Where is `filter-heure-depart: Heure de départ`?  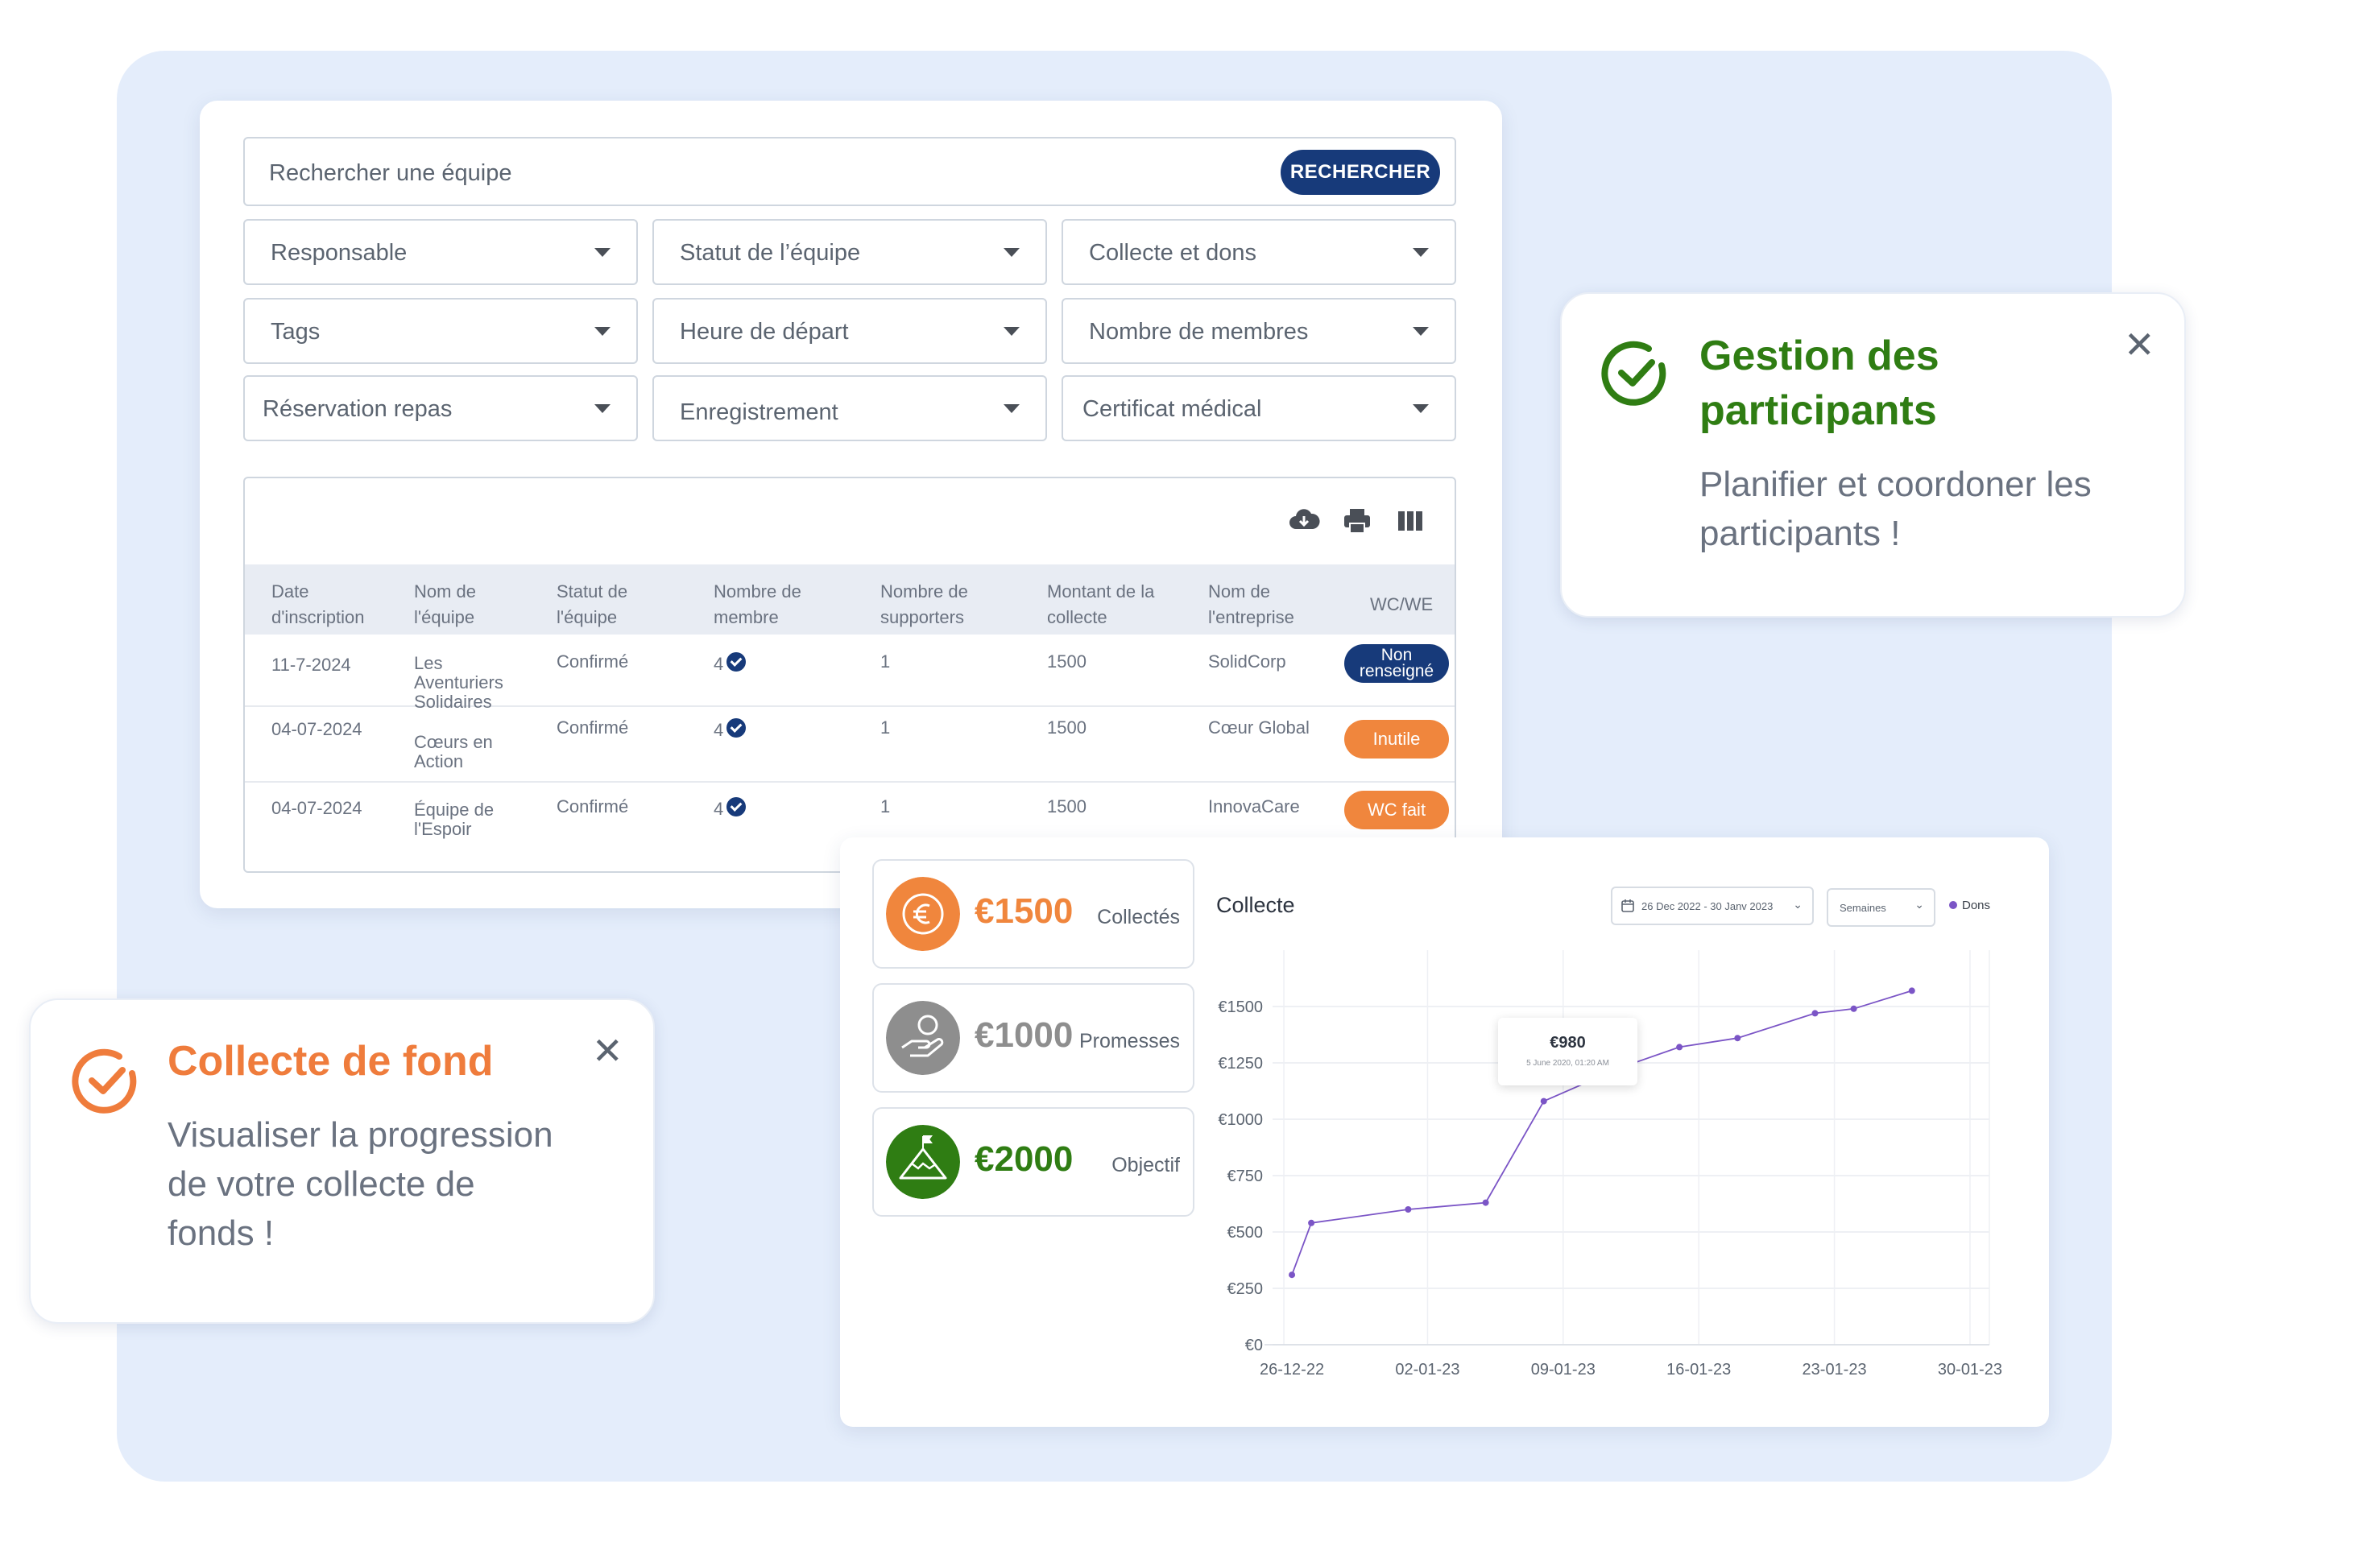 filter-heure-depart: Heure de départ is located at coordinates (849, 331).